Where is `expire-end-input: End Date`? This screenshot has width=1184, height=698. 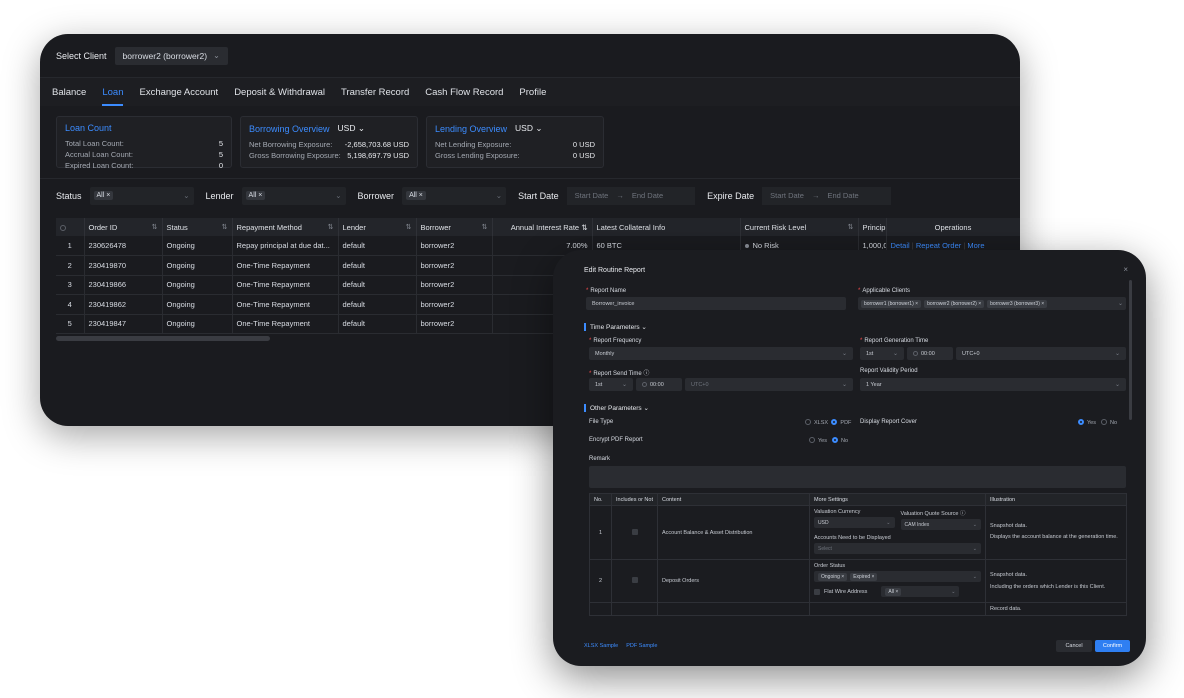
expire-end-input: End Date is located at coordinates (842, 195).